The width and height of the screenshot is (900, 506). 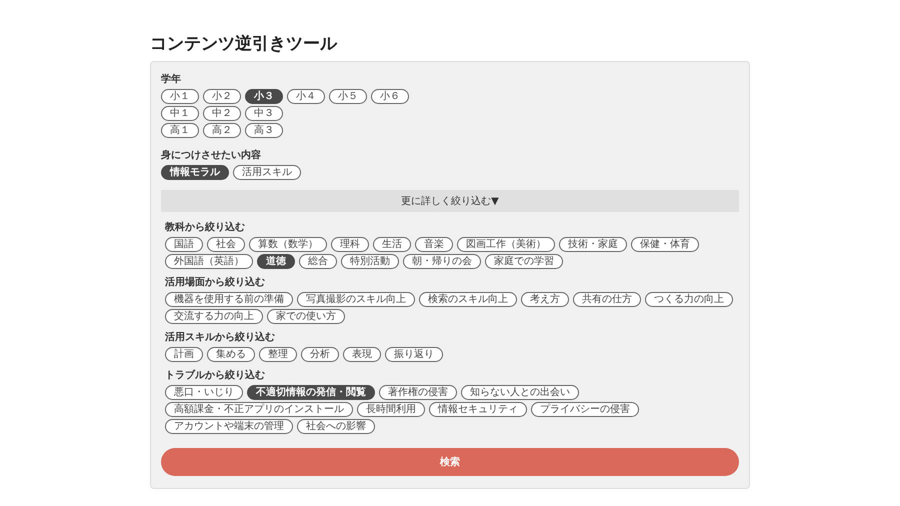 What do you see at coordinates (607, 299) in the screenshot?
I see `filter-chip: 共有の仕方` at bounding box center [607, 299].